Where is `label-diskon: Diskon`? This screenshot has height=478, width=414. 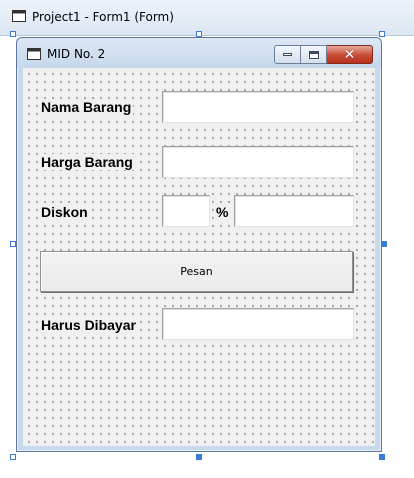
label-diskon: Diskon is located at coordinates (64, 212).